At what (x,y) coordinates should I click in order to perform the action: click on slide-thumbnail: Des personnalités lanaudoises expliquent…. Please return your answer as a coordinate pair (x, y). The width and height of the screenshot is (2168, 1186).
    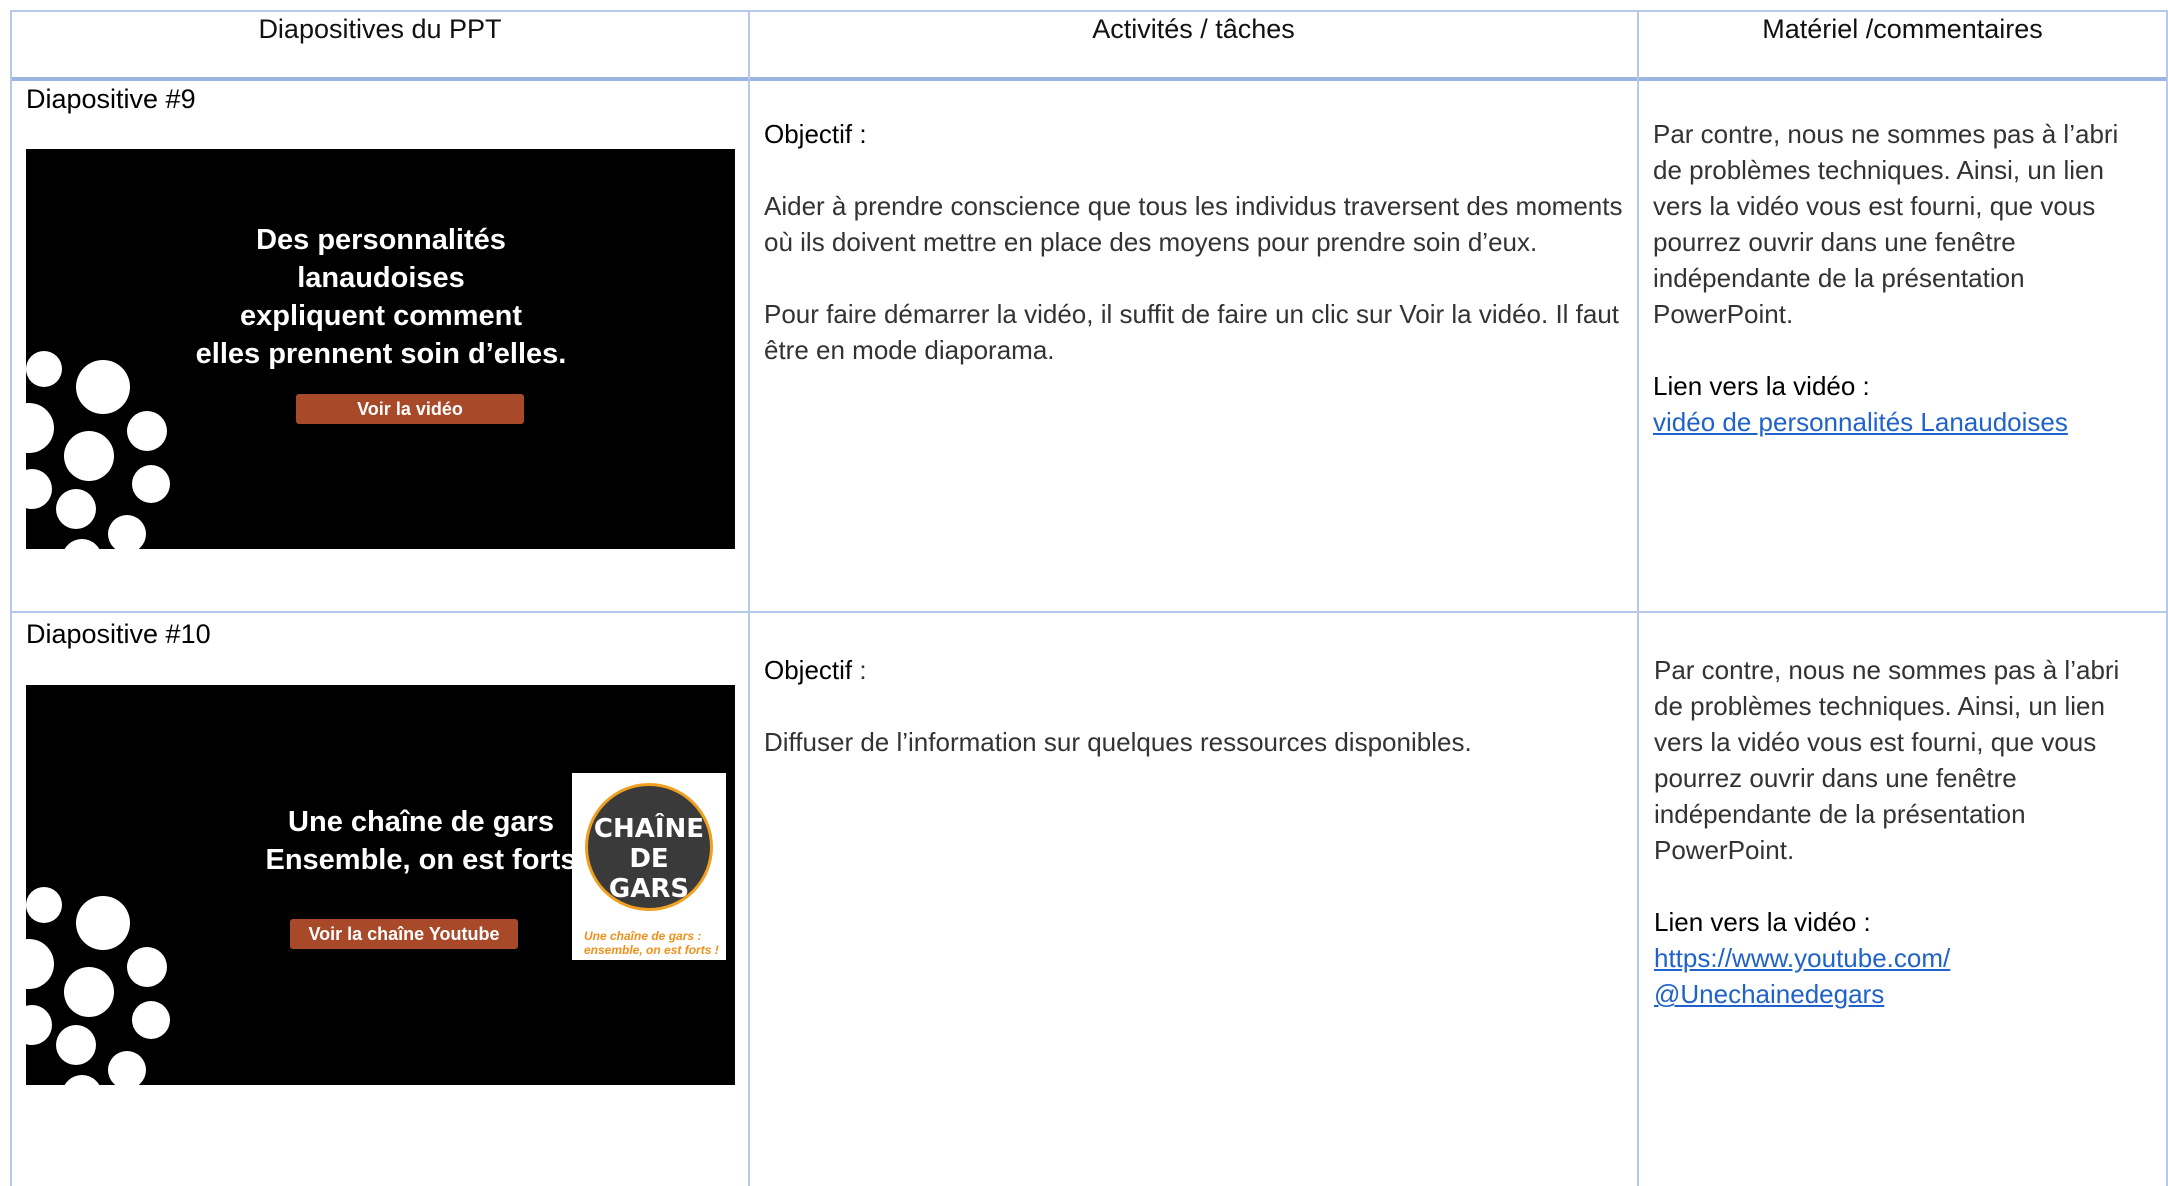
    Looking at the image, I should click on (380, 349).